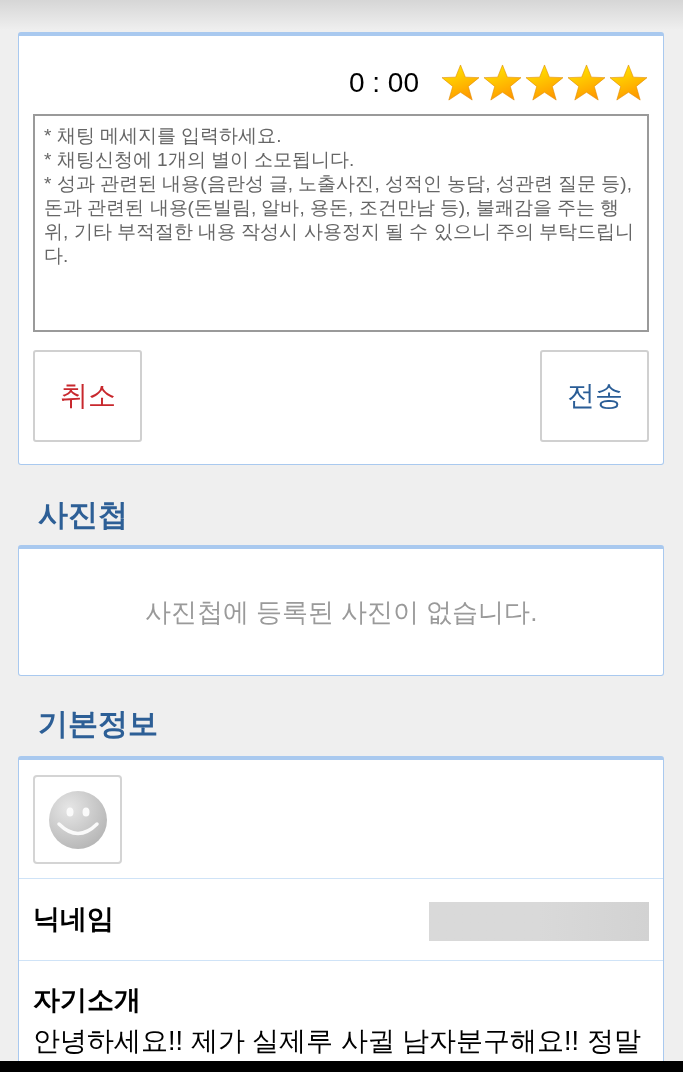 The width and height of the screenshot is (683, 1072). I want to click on intro-text: 안녕하세요!! 제가 실제루 사귈 남자분구해요!! 정말, so click(337, 1041).